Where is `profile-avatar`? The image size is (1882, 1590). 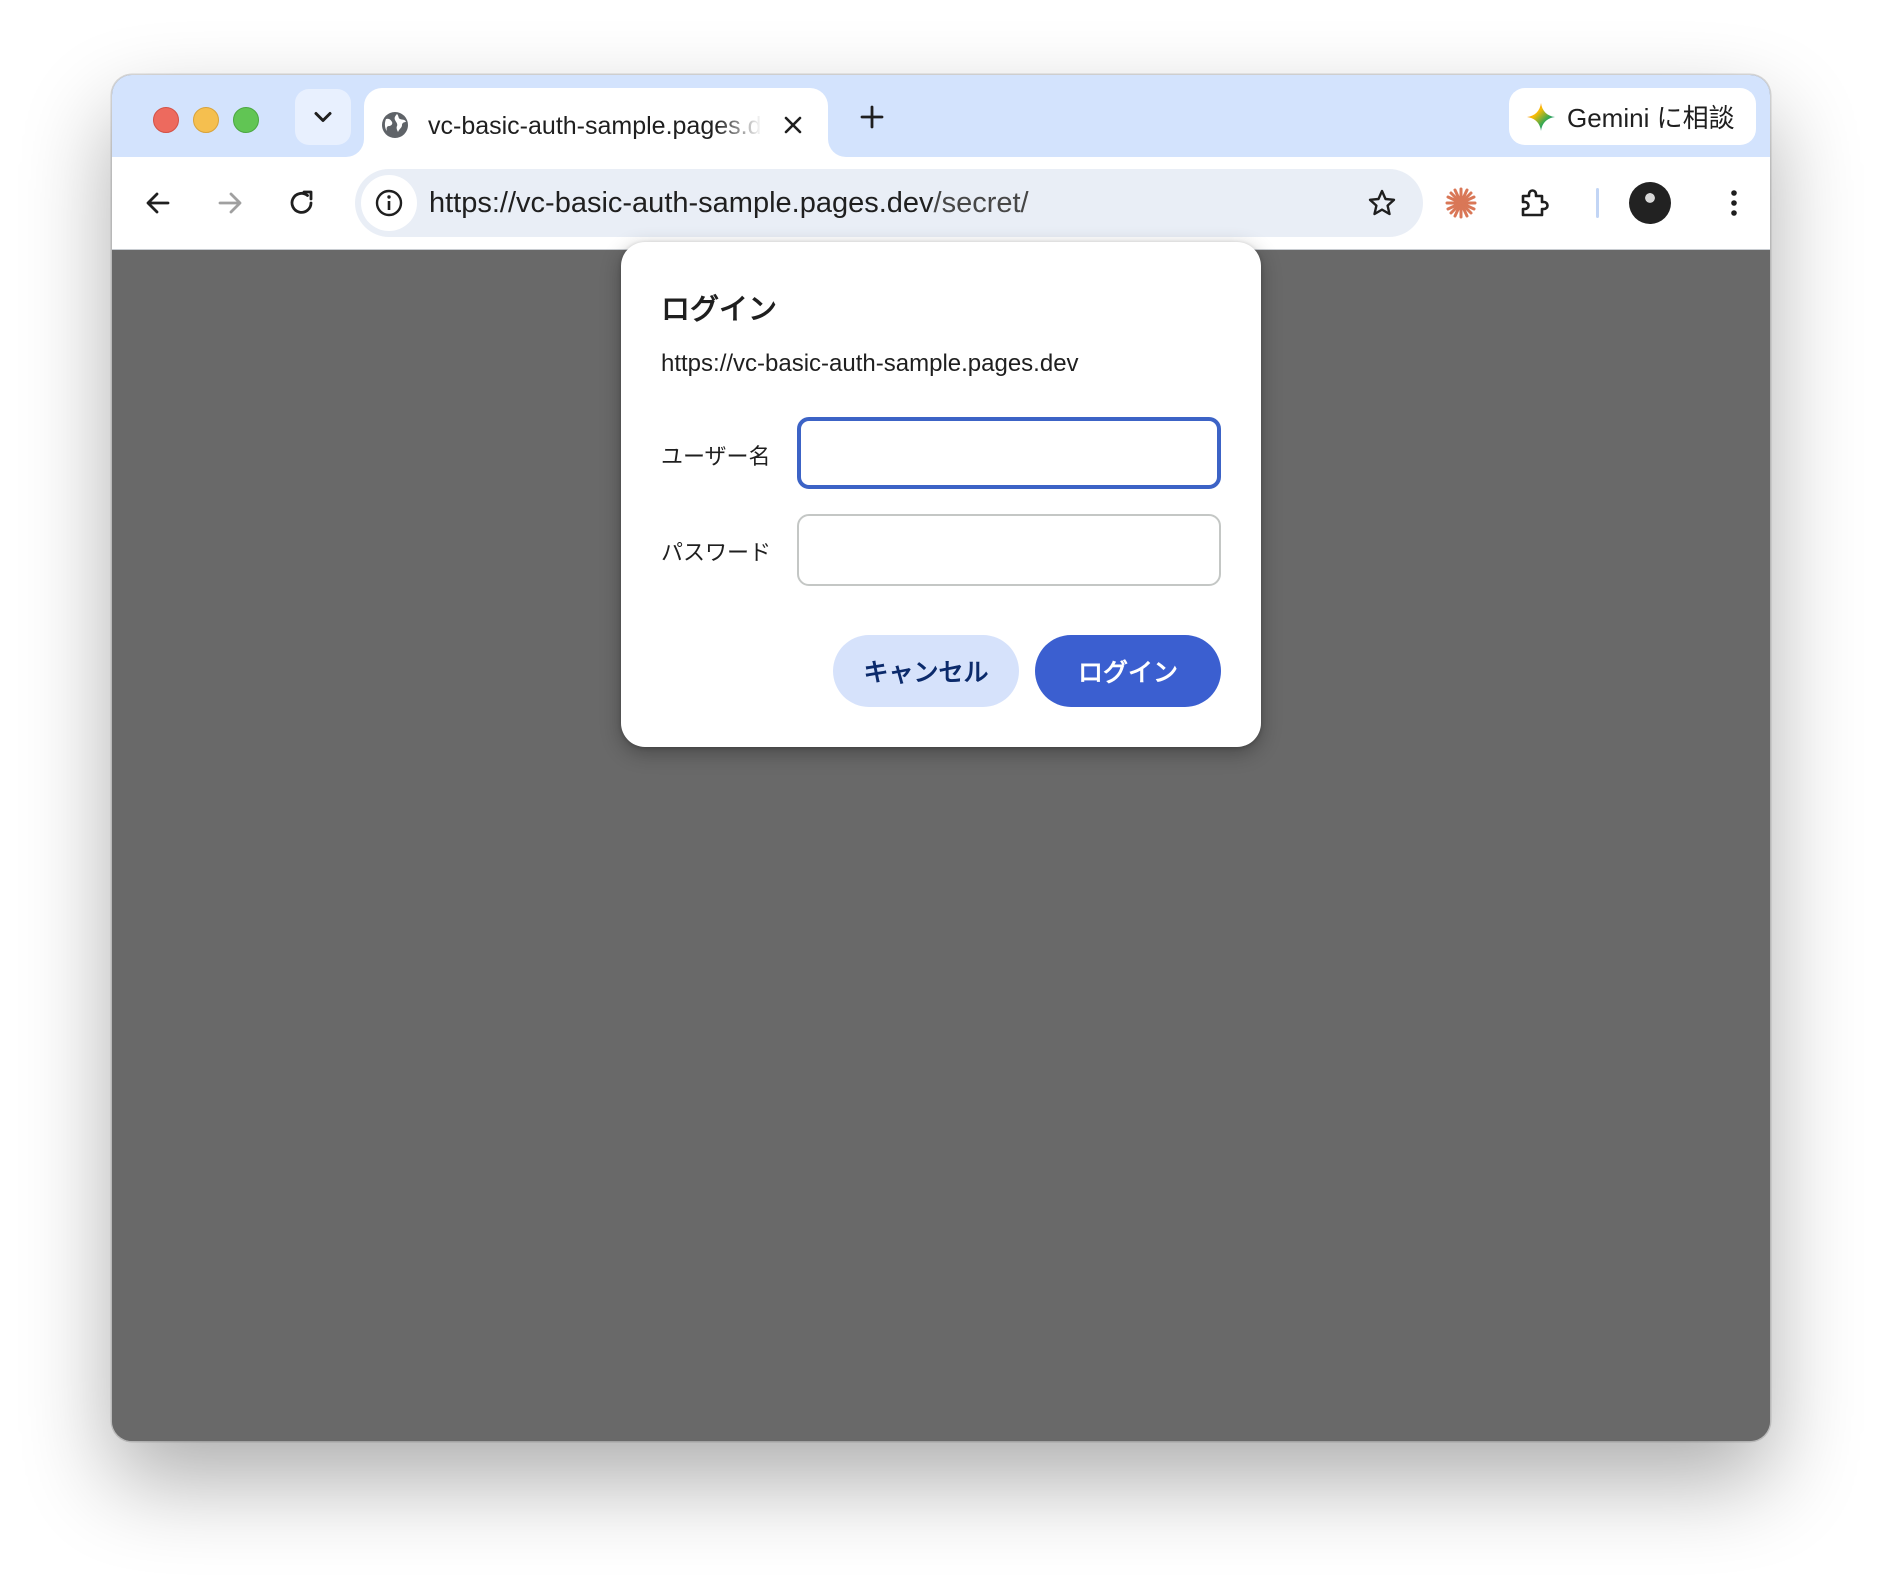 profile-avatar is located at coordinates (1650, 203).